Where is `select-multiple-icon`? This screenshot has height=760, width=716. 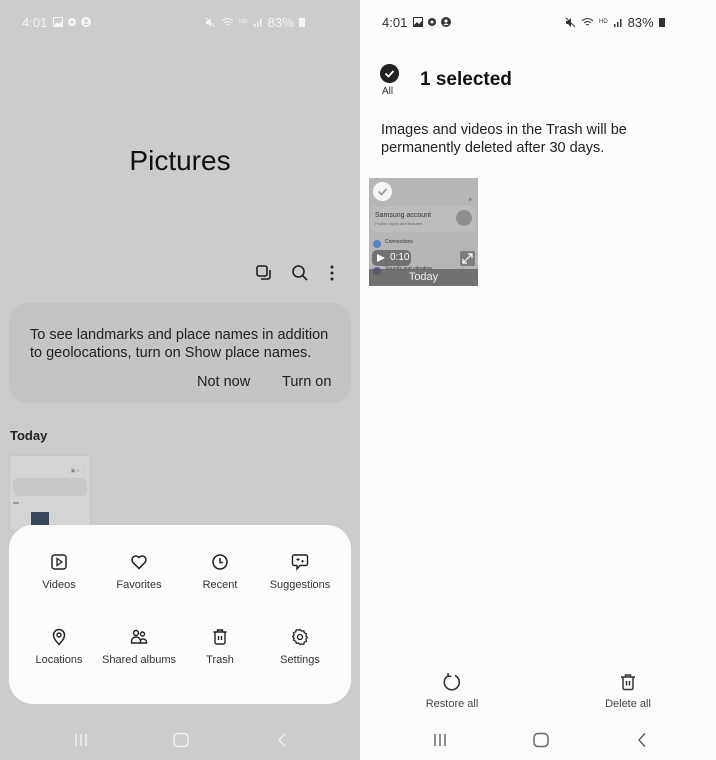
select-multiple-icon is located at coordinates (264, 273).